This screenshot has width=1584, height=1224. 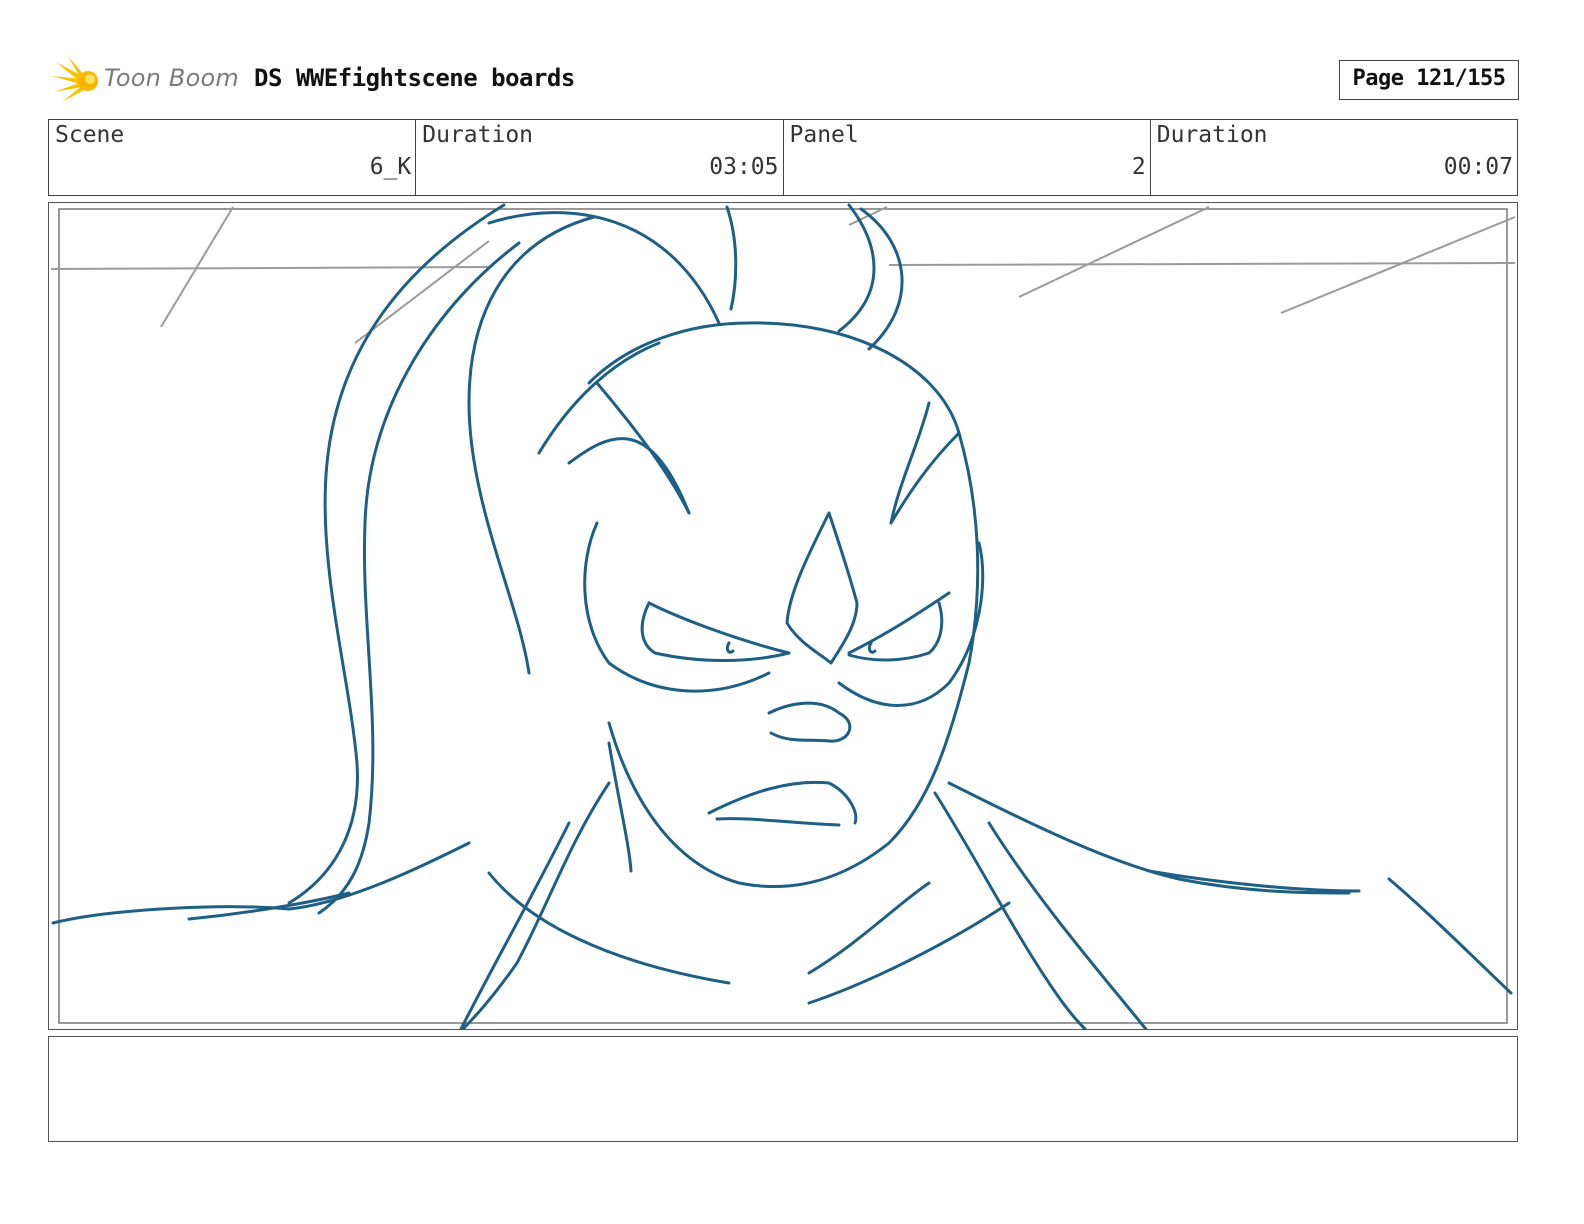 I want to click on scene-label: Scene, so click(x=90, y=135).